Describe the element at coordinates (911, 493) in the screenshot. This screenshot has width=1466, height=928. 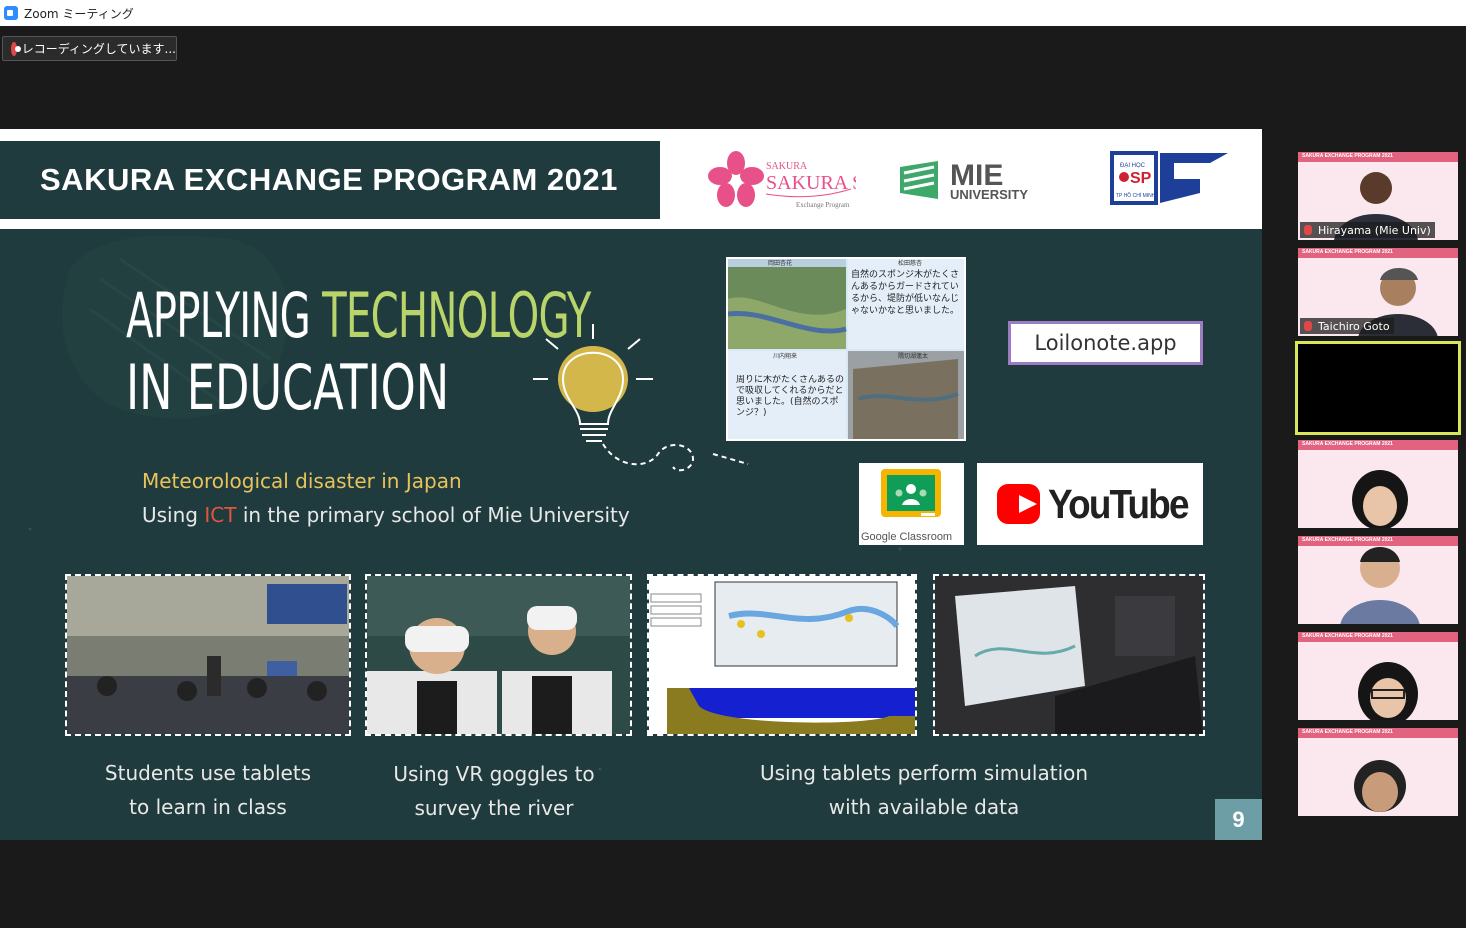
I see `google-classroom-icon` at that location.